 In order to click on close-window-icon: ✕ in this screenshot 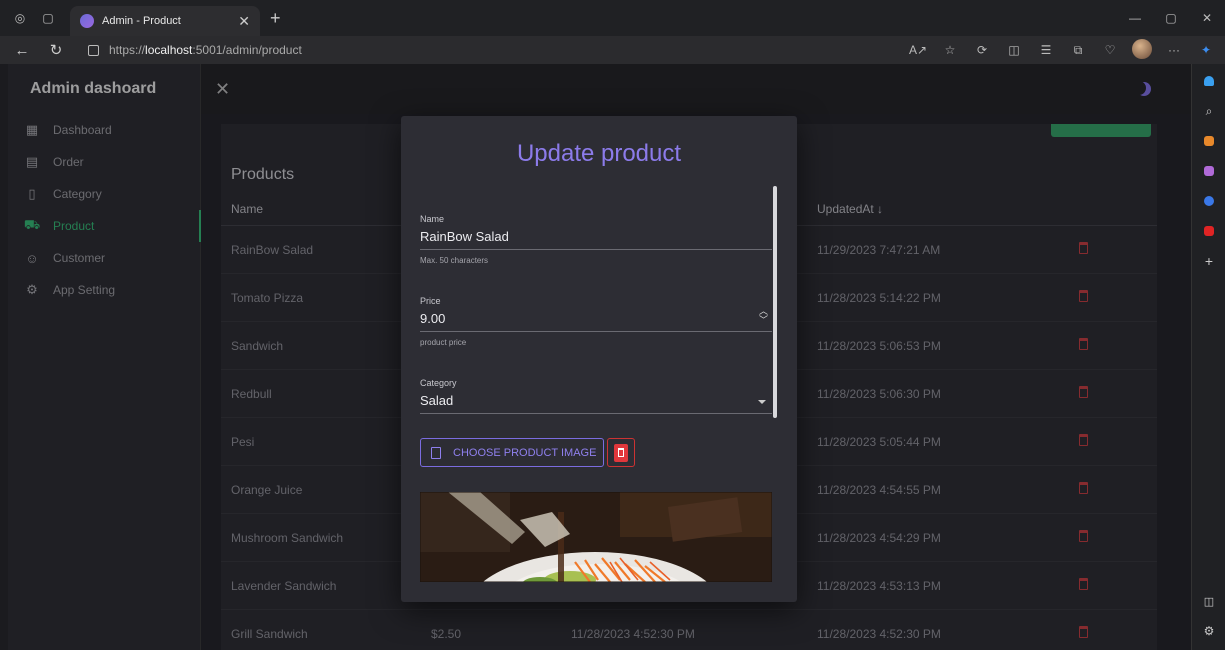, I will do `click(1207, 18)`.